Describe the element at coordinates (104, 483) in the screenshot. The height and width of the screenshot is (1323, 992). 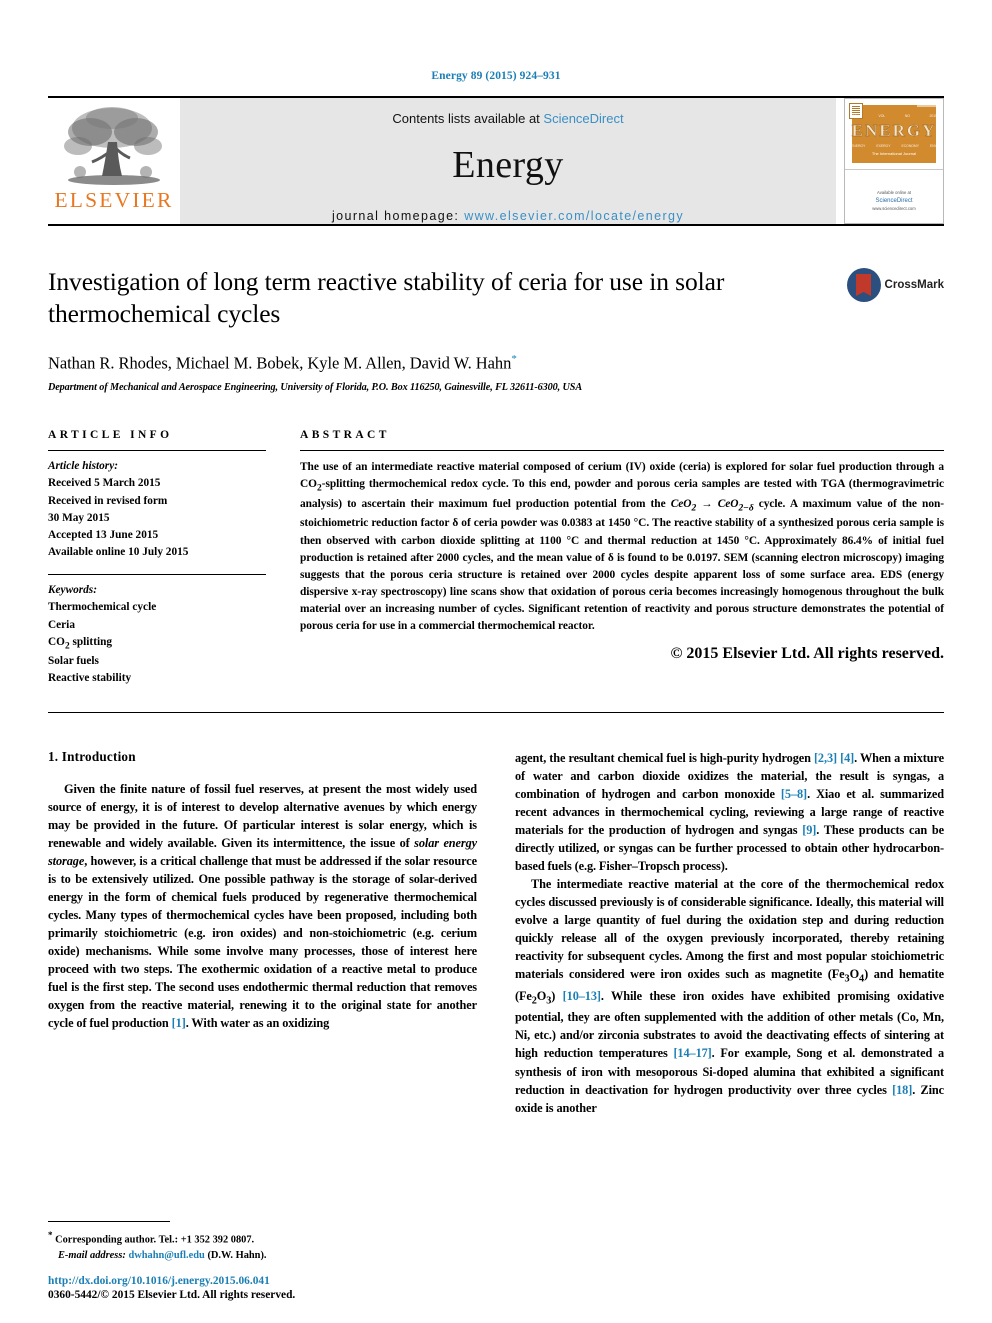
I see `history-item: Received 5 March 2015` at that location.